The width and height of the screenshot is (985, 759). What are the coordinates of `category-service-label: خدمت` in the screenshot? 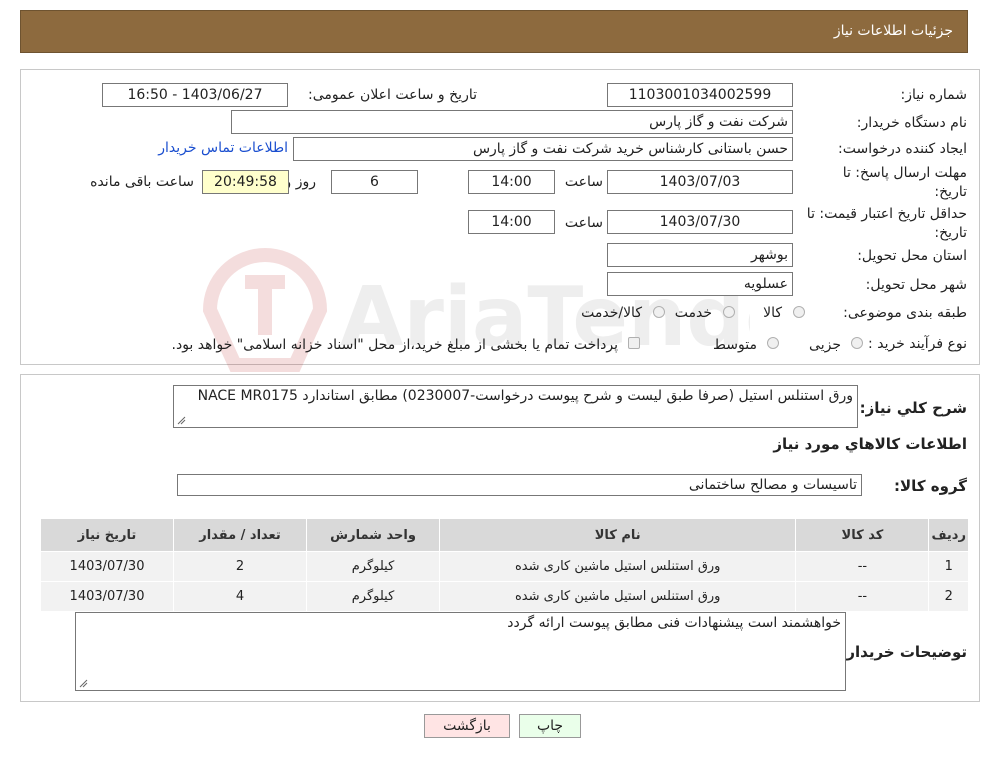 It's located at (693, 313).